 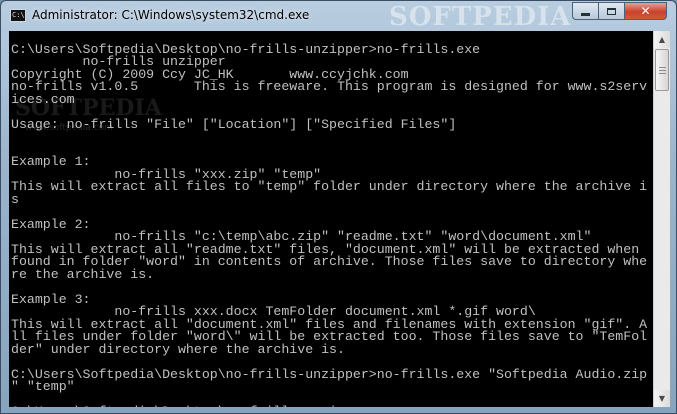 I want to click on scroll-down-button: ▼, so click(x=662, y=398).